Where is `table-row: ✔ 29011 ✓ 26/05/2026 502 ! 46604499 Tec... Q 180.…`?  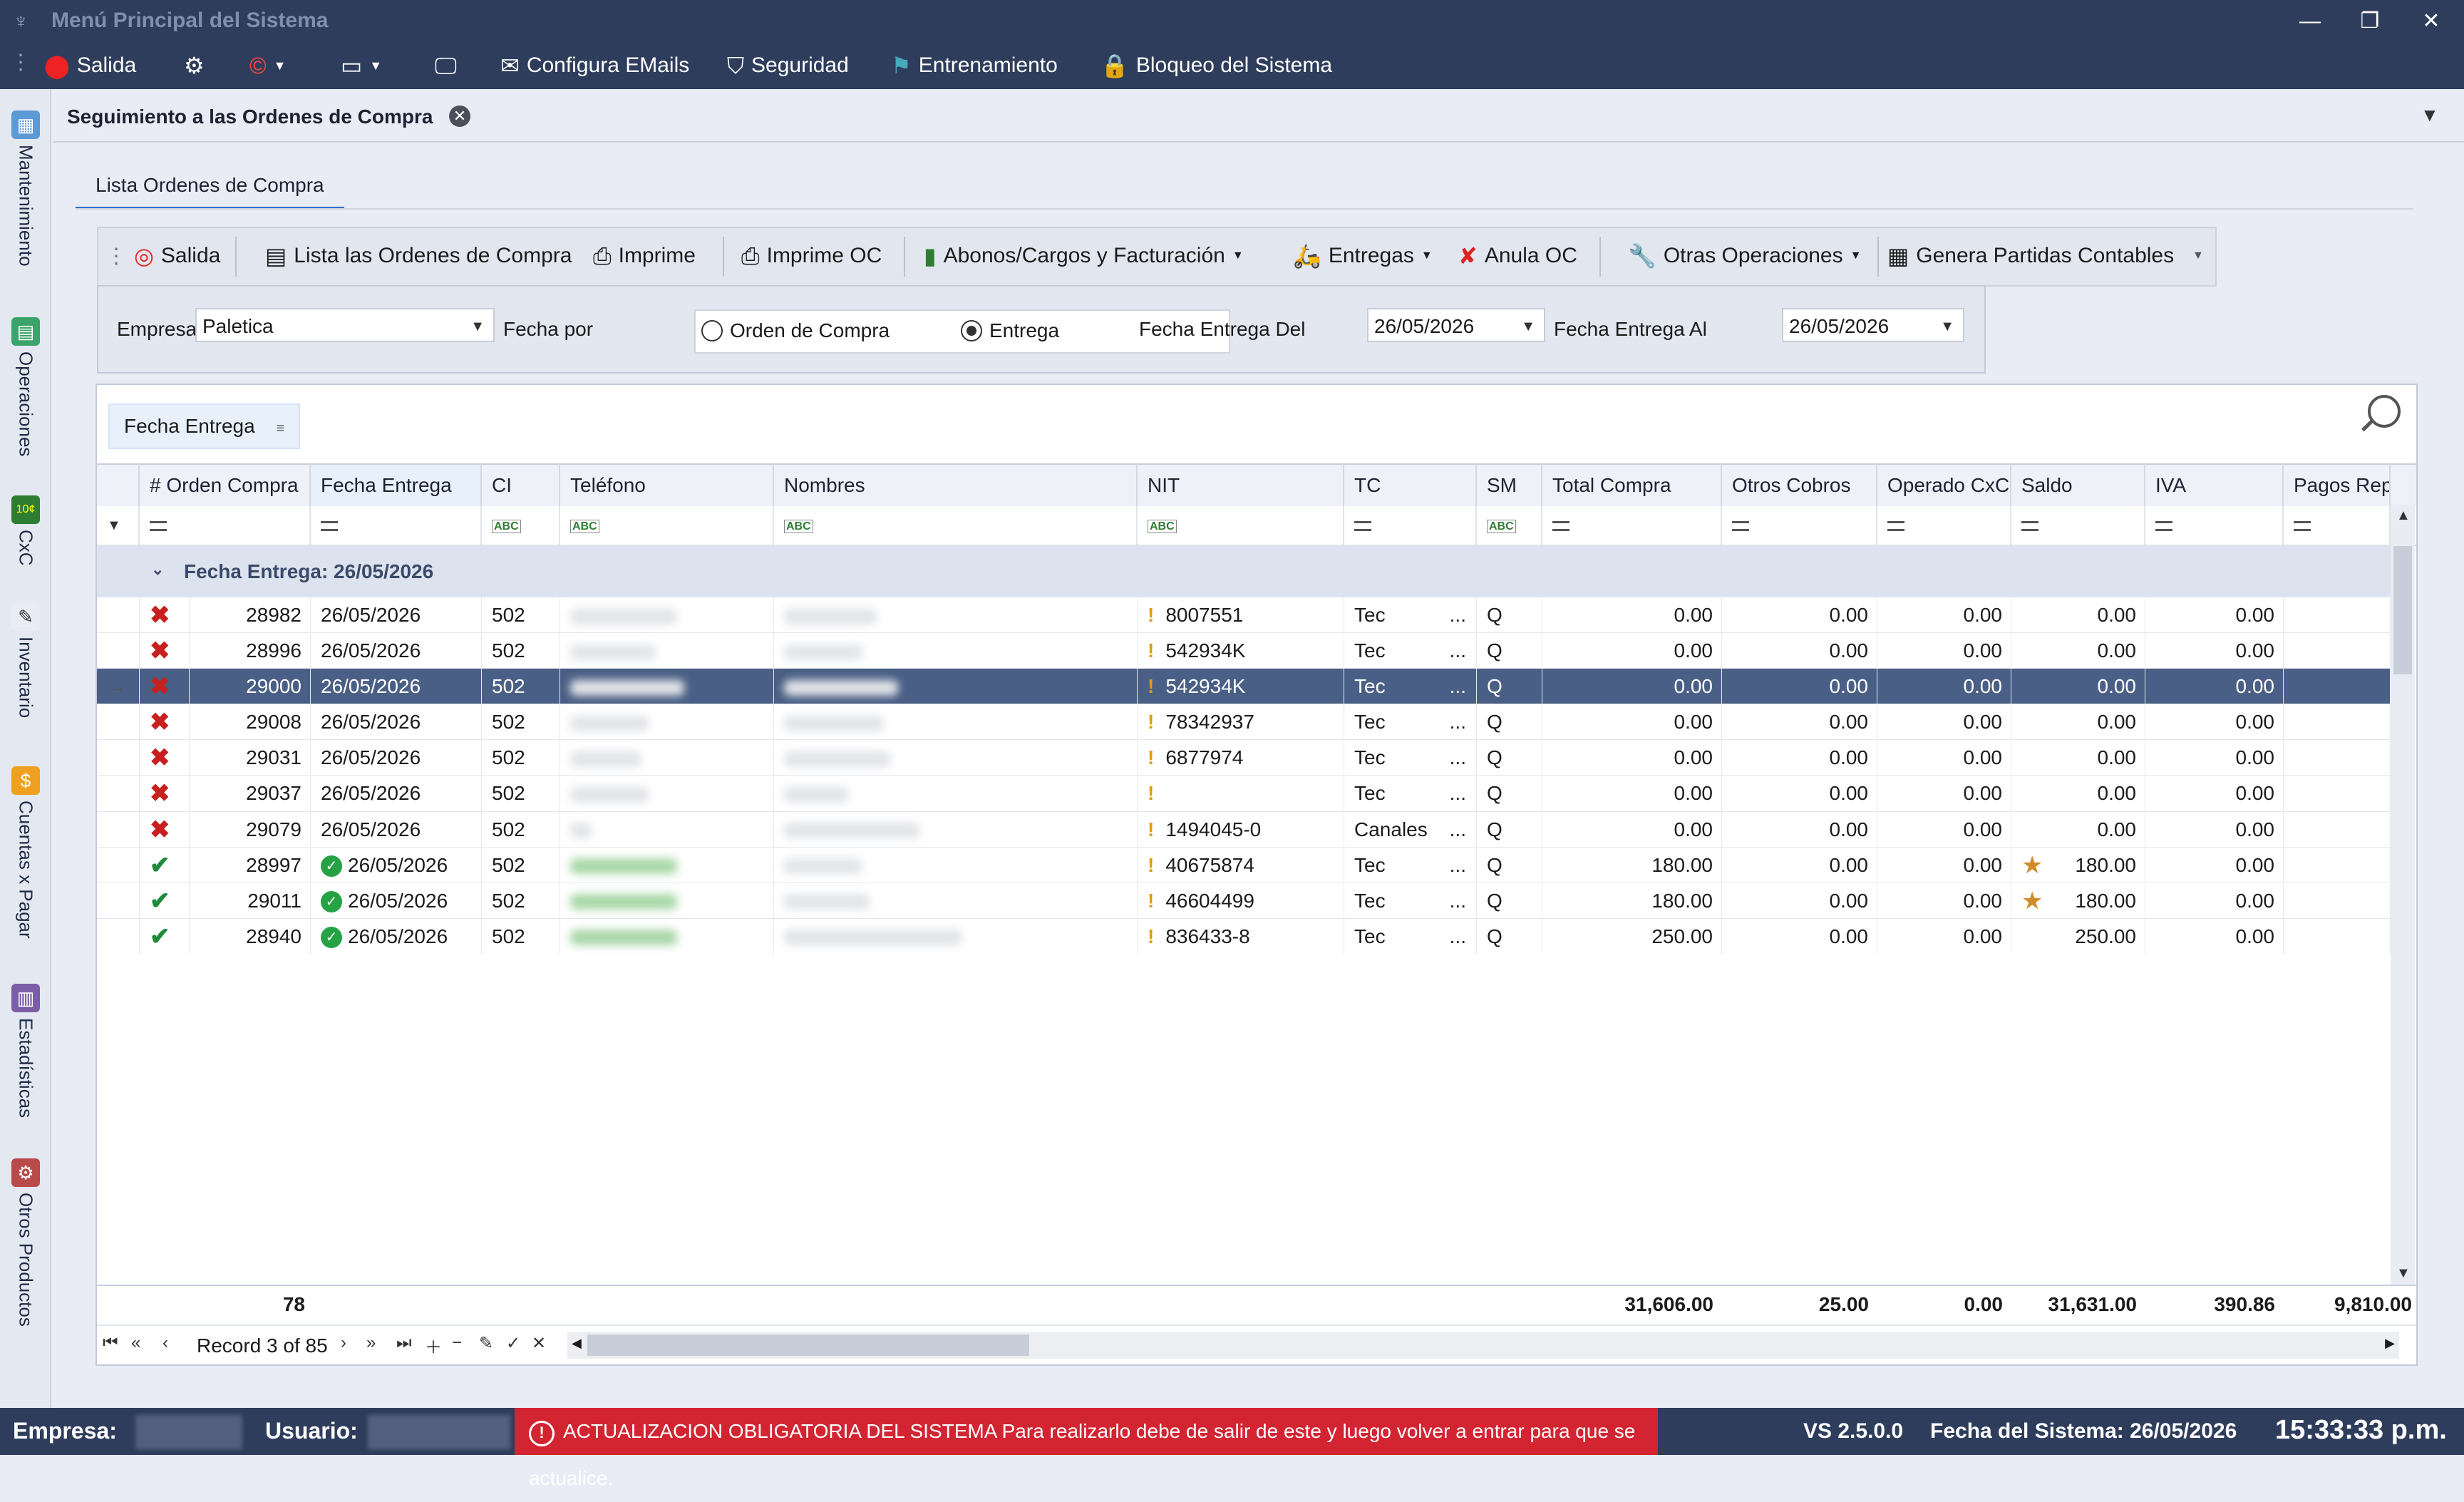 table-row: ✔ 29011 ✓ 26/05/2026 502 ! 46604499 Tec... Q 180.… is located at coordinates (1244, 901).